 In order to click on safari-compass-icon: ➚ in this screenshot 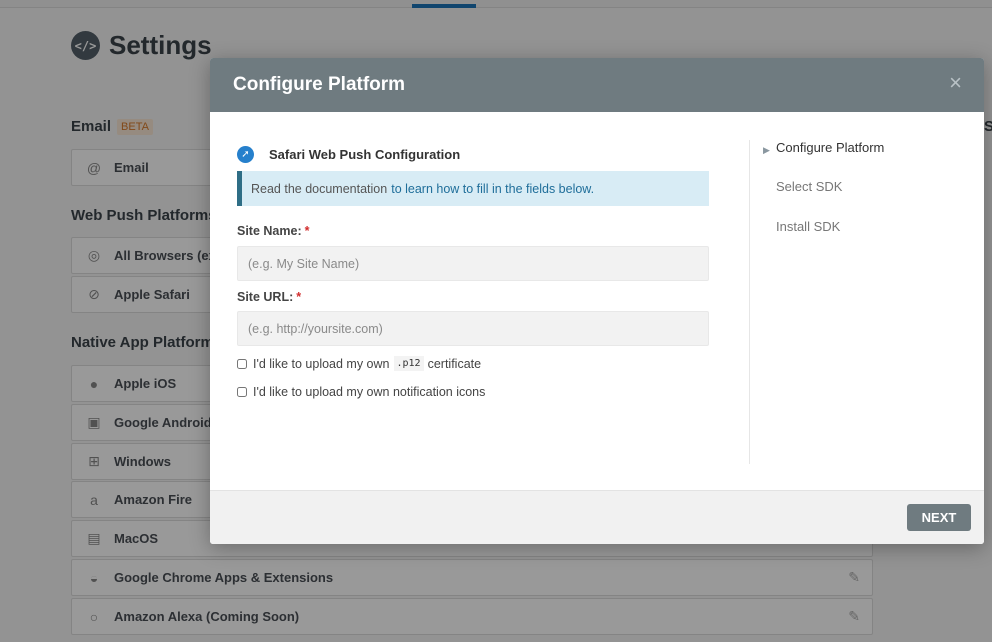, I will do `click(245, 154)`.